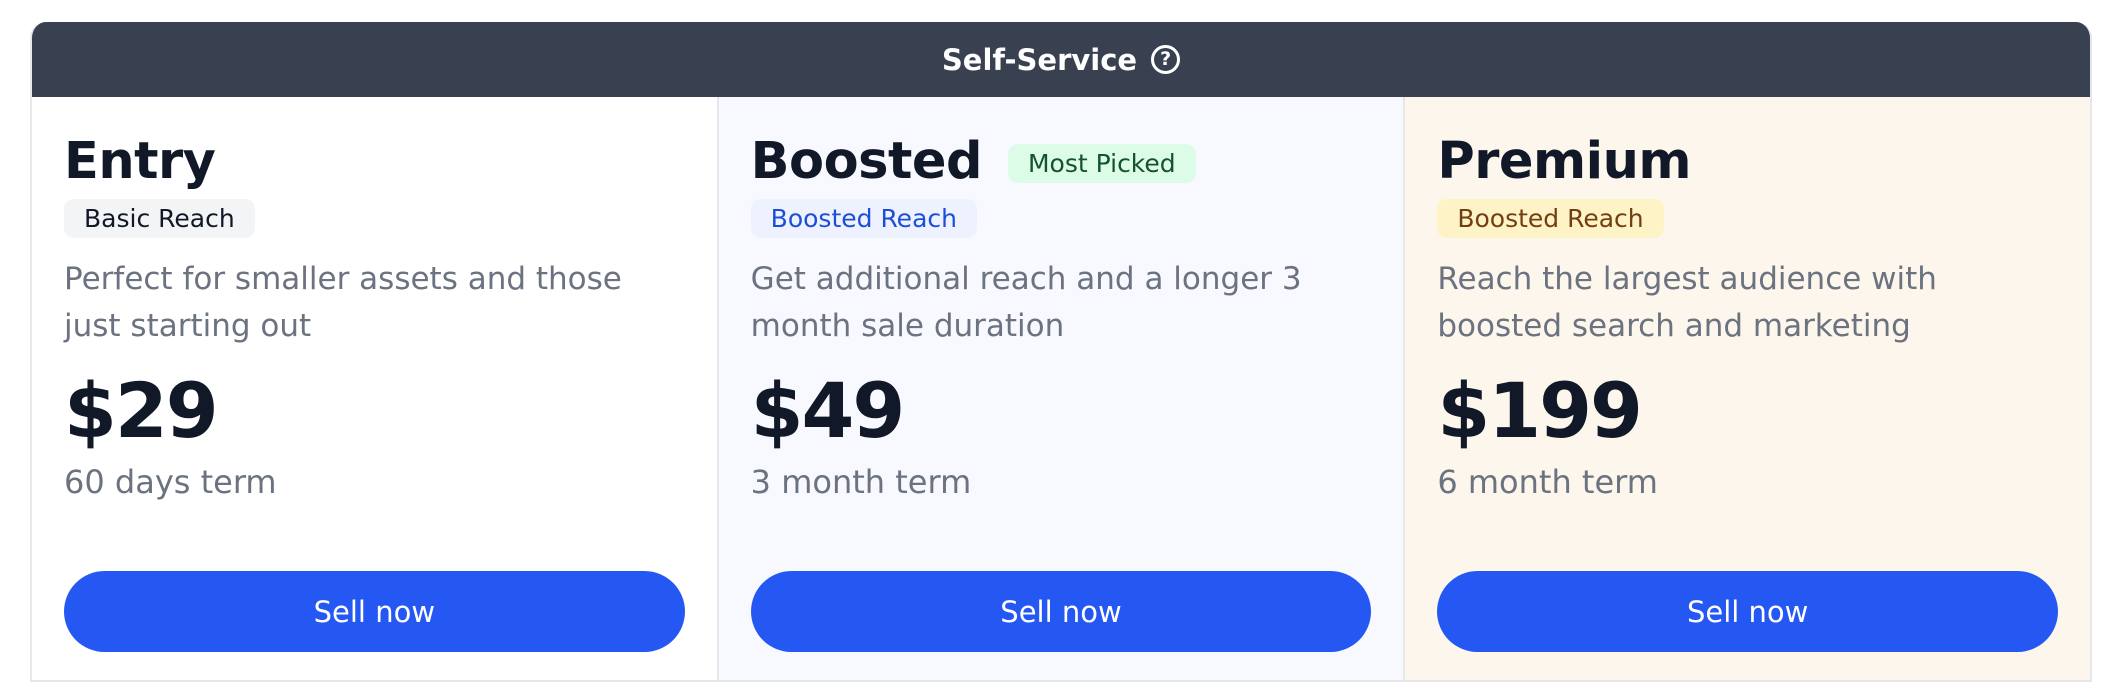  Describe the element at coordinates (1166, 59) in the screenshot. I see `question-circle-icon: ?` at that location.